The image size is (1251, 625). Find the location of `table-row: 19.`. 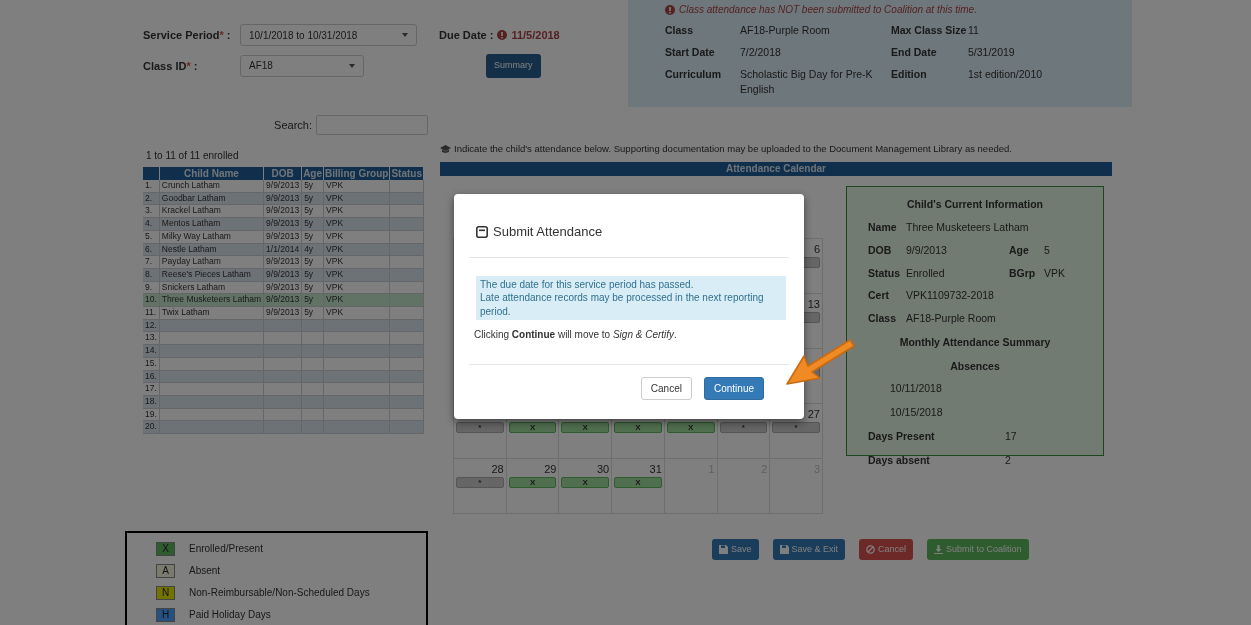

table-row: 19. is located at coordinates (283, 414).